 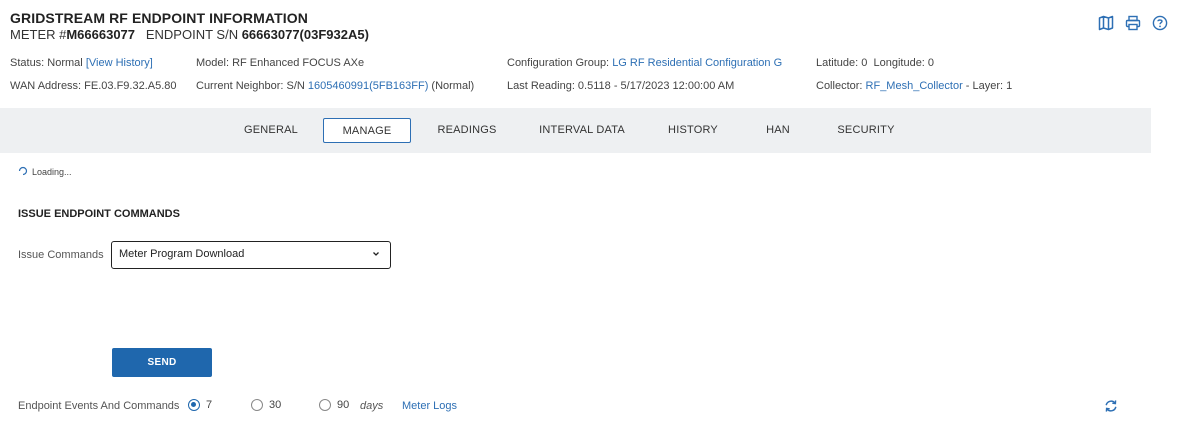 What do you see at coordinates (305, 34) in the screenshot?
I see `endpoint-sn: 66663077(03F932A5)` at bounding box center [305, 34].